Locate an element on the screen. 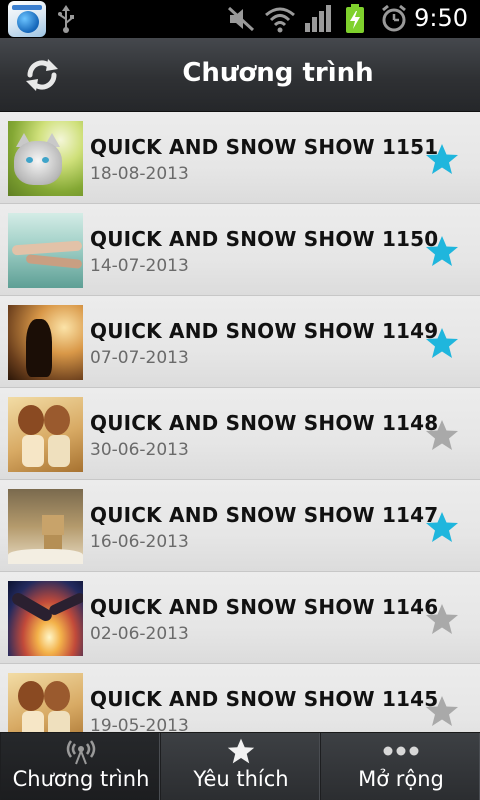 This screenshot has width=480, height=800. tab-more: Mở rộng is located at coordinates (400, 766).